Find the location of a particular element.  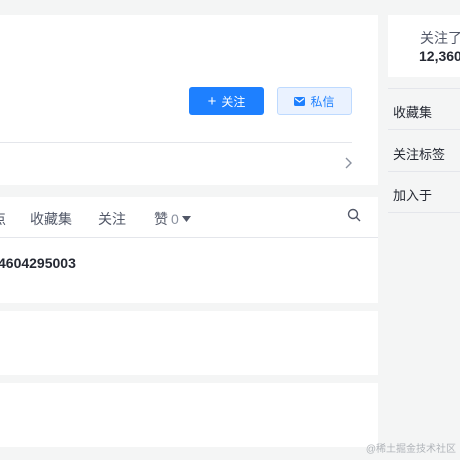

tab-likes-count: 0 is located at coordinates (175, 219).